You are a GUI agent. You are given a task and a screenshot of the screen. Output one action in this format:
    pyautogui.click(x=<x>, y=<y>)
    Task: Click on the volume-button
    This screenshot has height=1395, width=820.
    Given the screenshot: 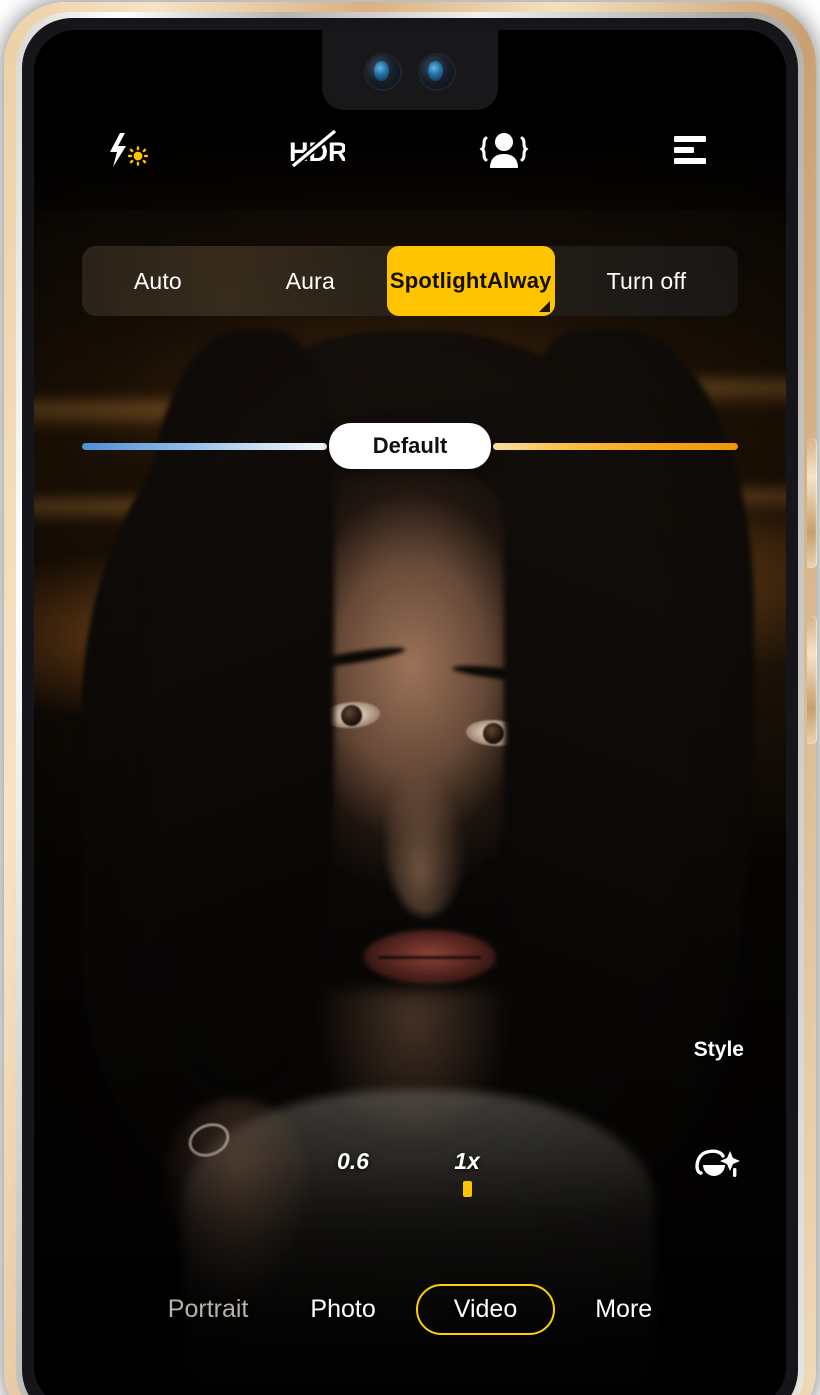 What is the action you would take?
    pyautogui.click(x=812, y=680)
    